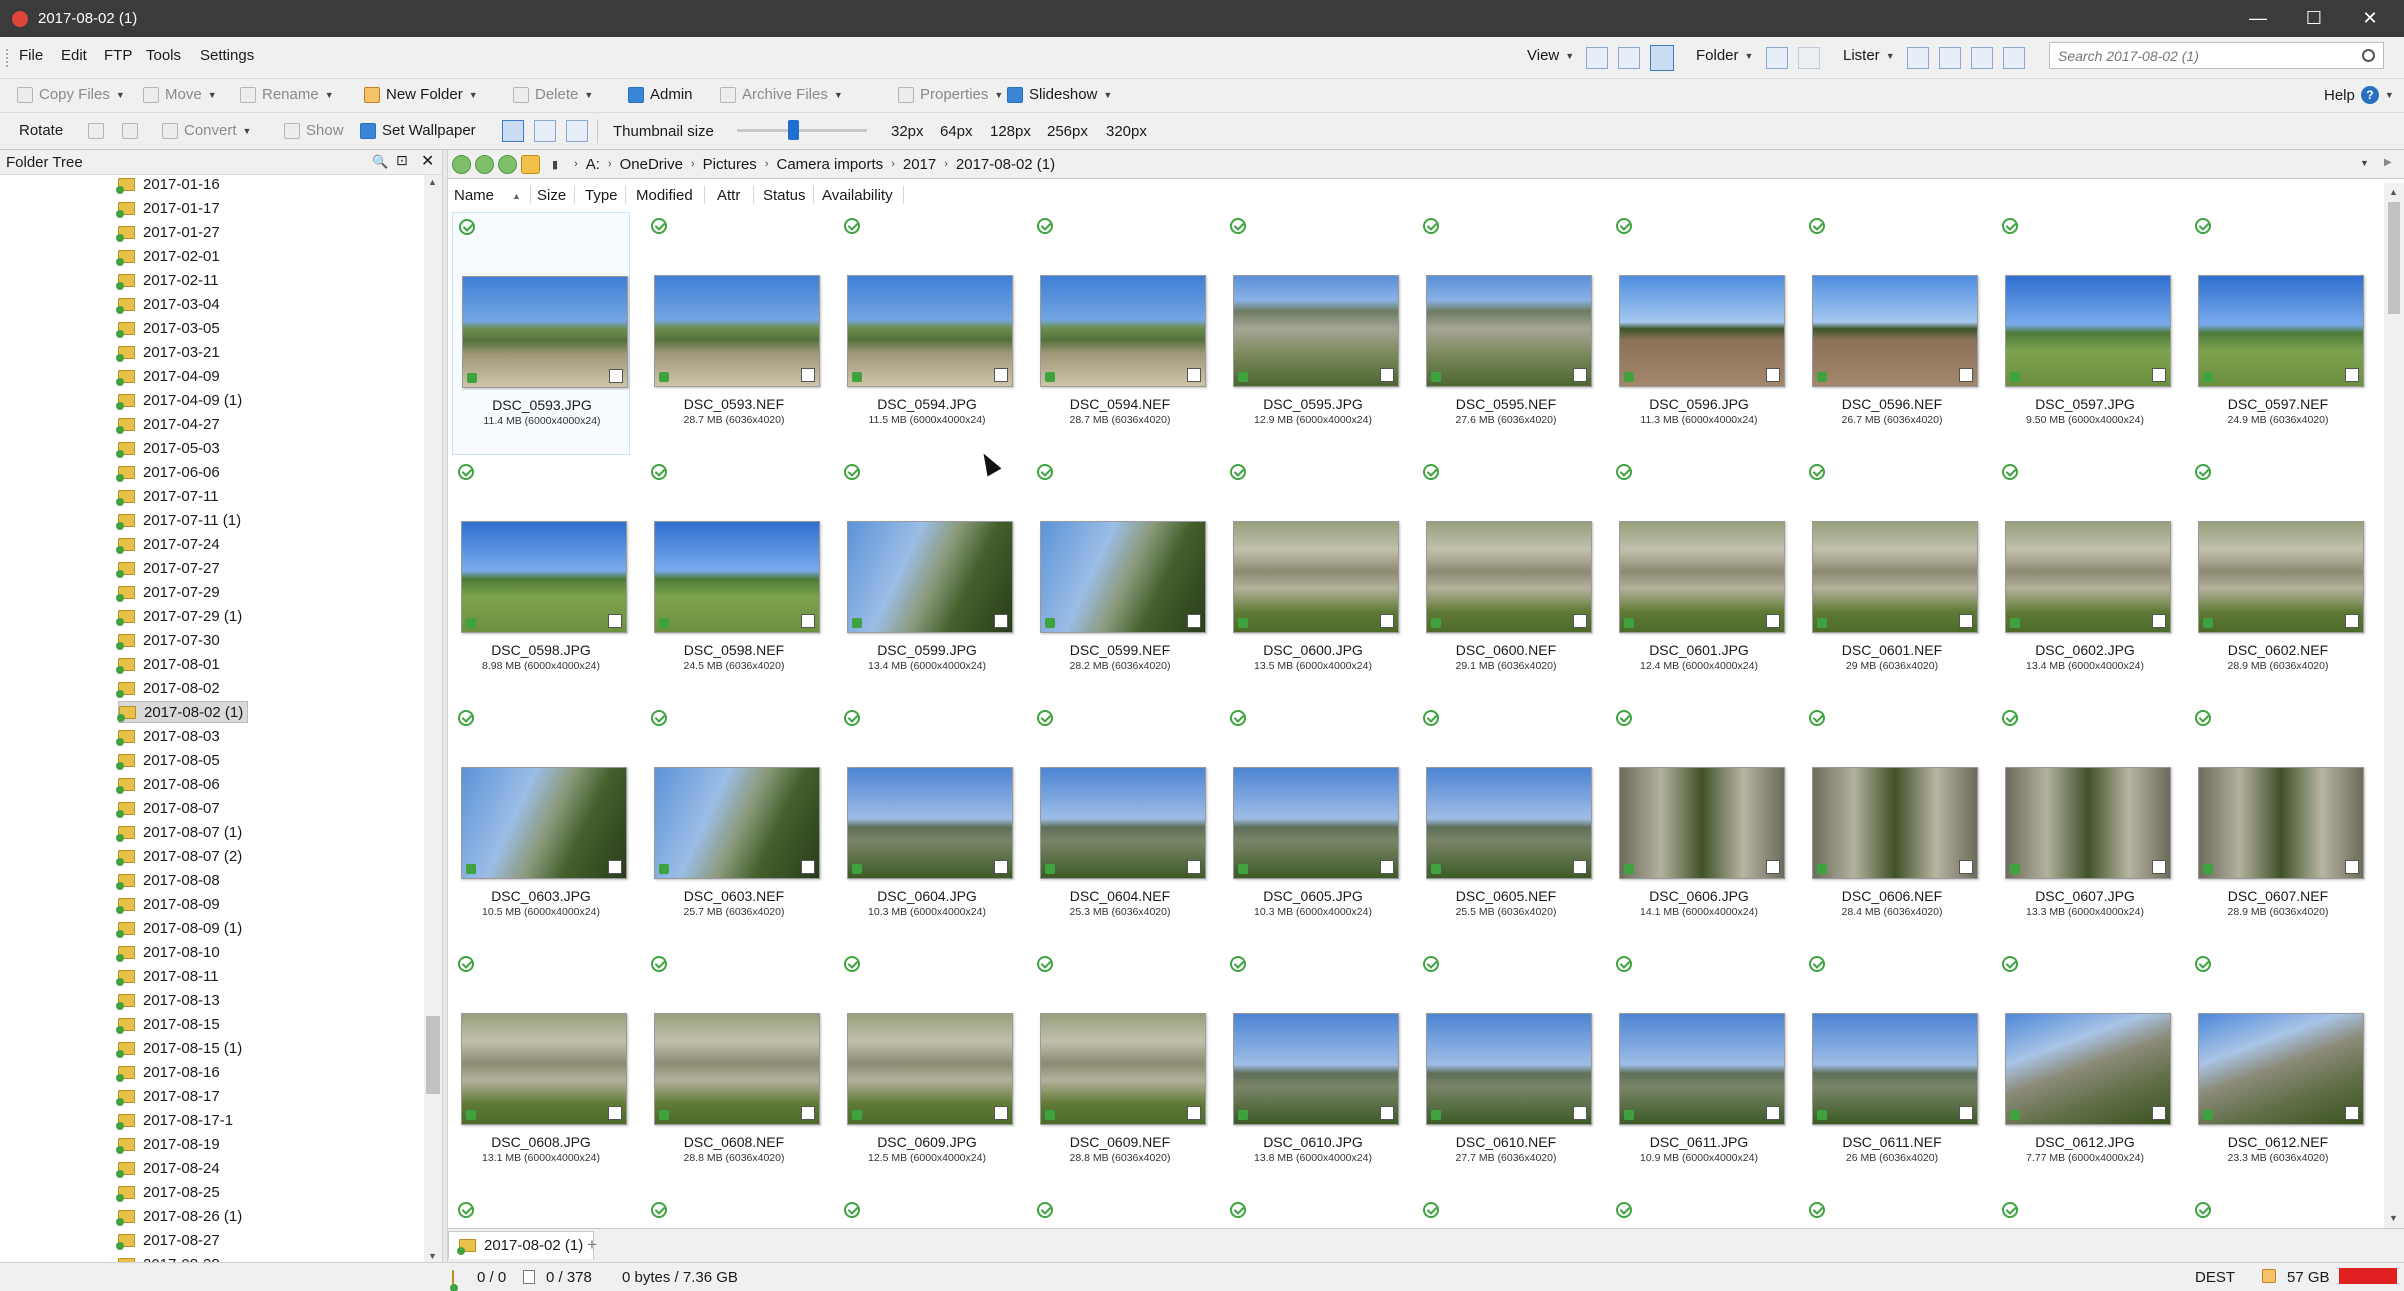 This screenshot has width=2404, height=1291. I want to click on close-pane-icon: ✕, so click(427, 161).